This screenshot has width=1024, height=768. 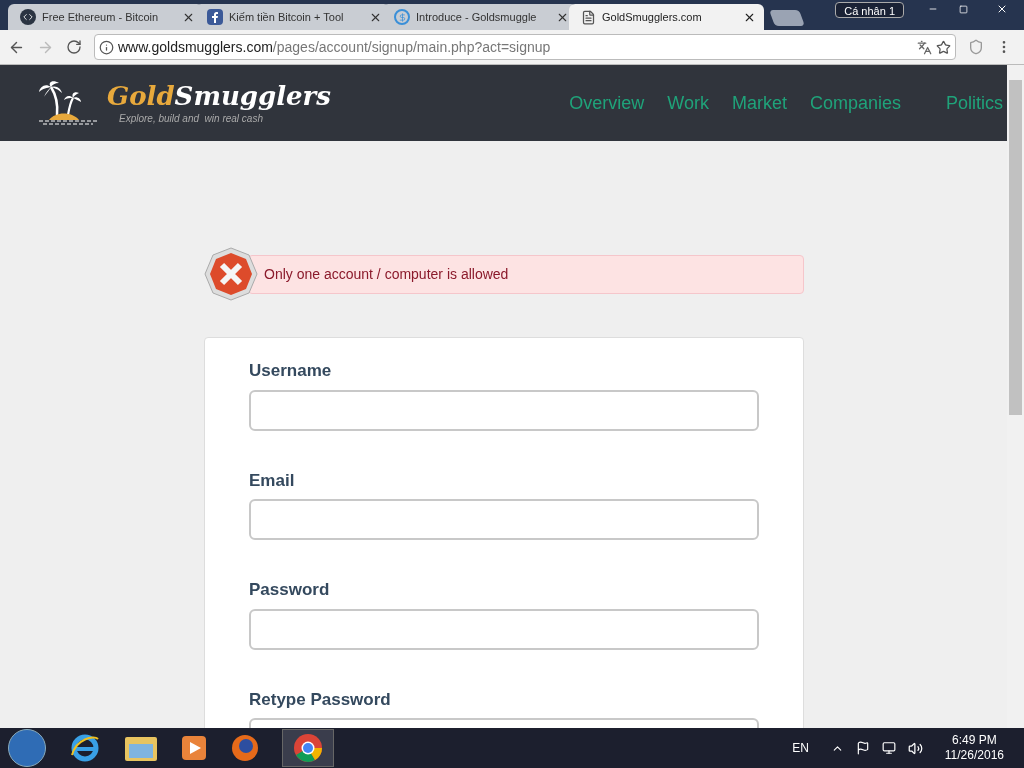 What do you see at coordinates (974, 740) in the screenshot?
I see `clock-time: 6:49 PM` at bounding box center [974, 740].